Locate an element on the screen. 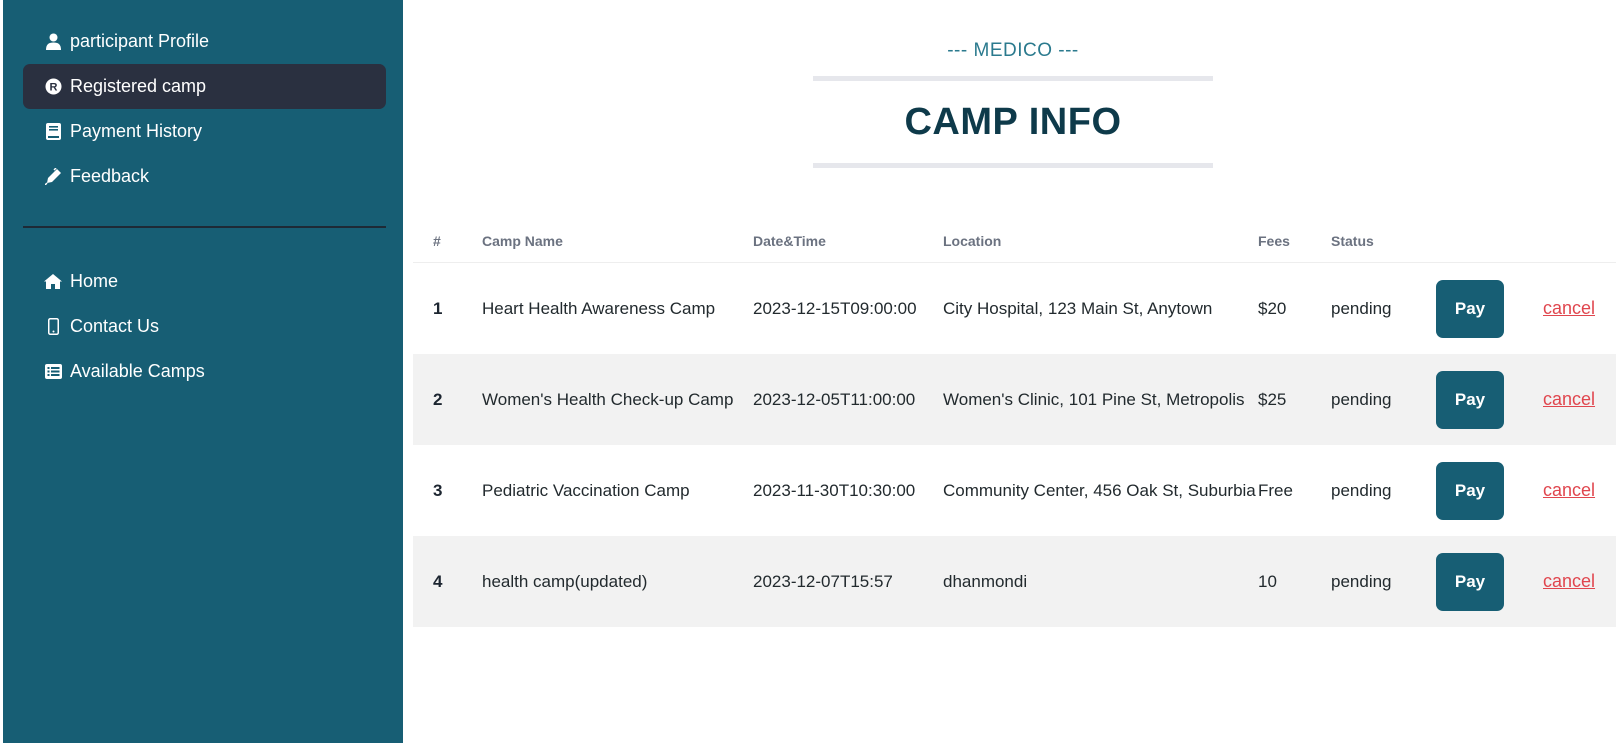 This screenshot has width=1616, height=743. fees-cell: $25 is located at coordinates (1294, 399).